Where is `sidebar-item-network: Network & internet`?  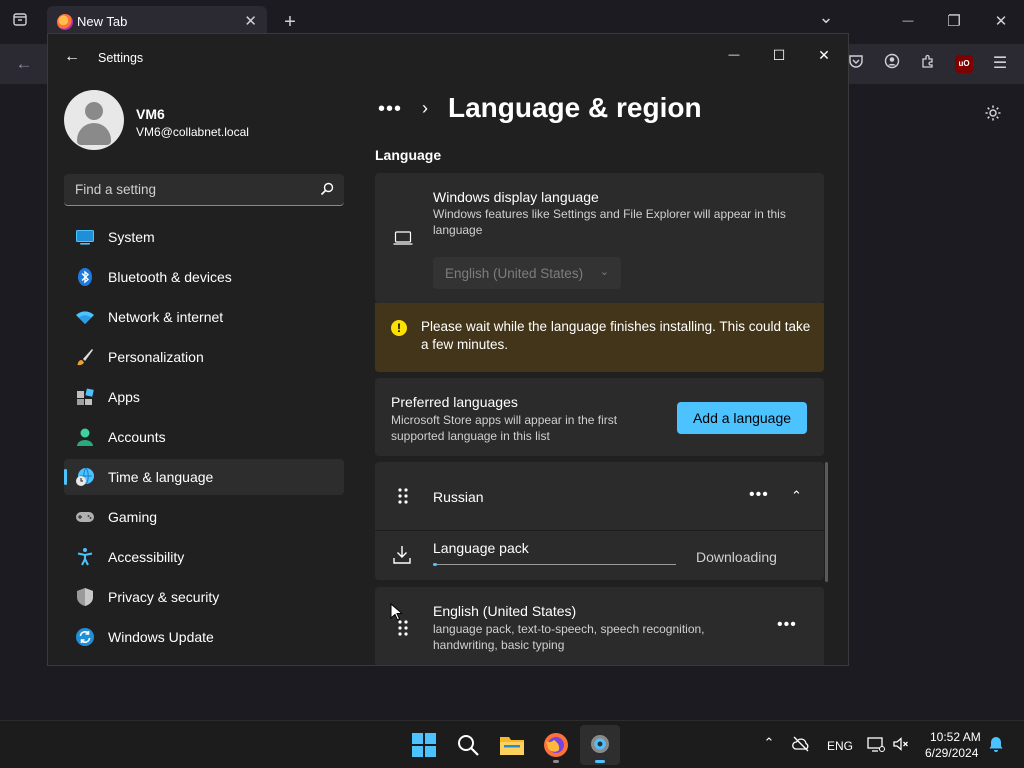 sidebar-item-network: Network & internet is located at coordinates (204, 317).